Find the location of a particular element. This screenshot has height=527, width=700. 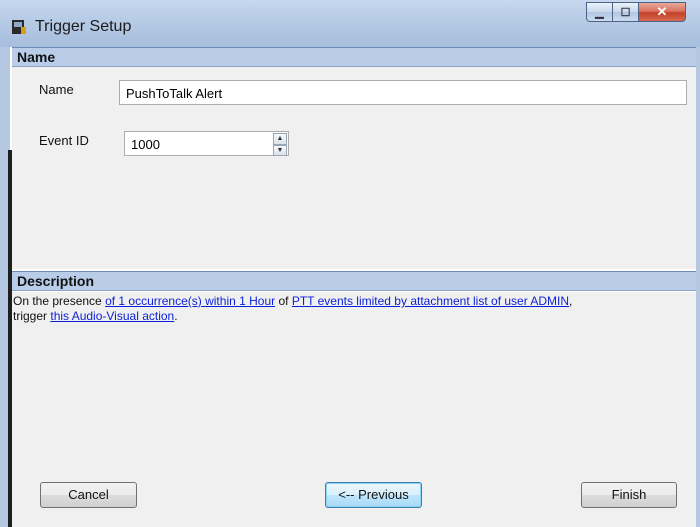

minimize-icon: ▁ is located at coordinates (599, 12).